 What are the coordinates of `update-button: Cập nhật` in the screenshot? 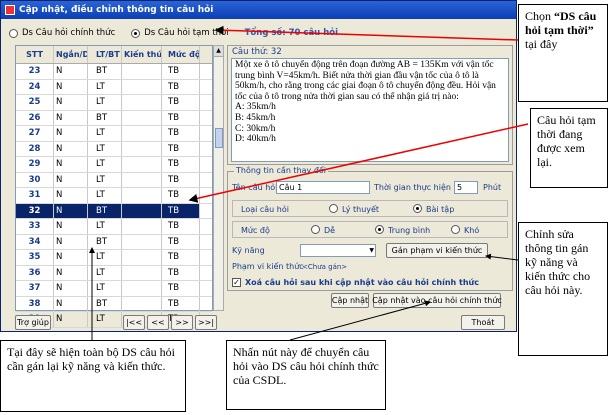 It's located at (350, 300).